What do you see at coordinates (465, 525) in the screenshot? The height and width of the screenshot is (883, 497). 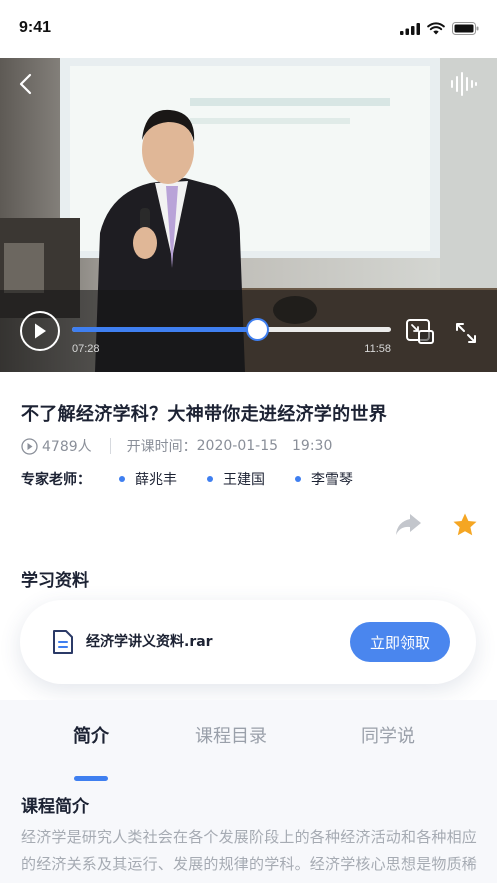 I see `favorite-star-icon` at bounding box center [465, 525].